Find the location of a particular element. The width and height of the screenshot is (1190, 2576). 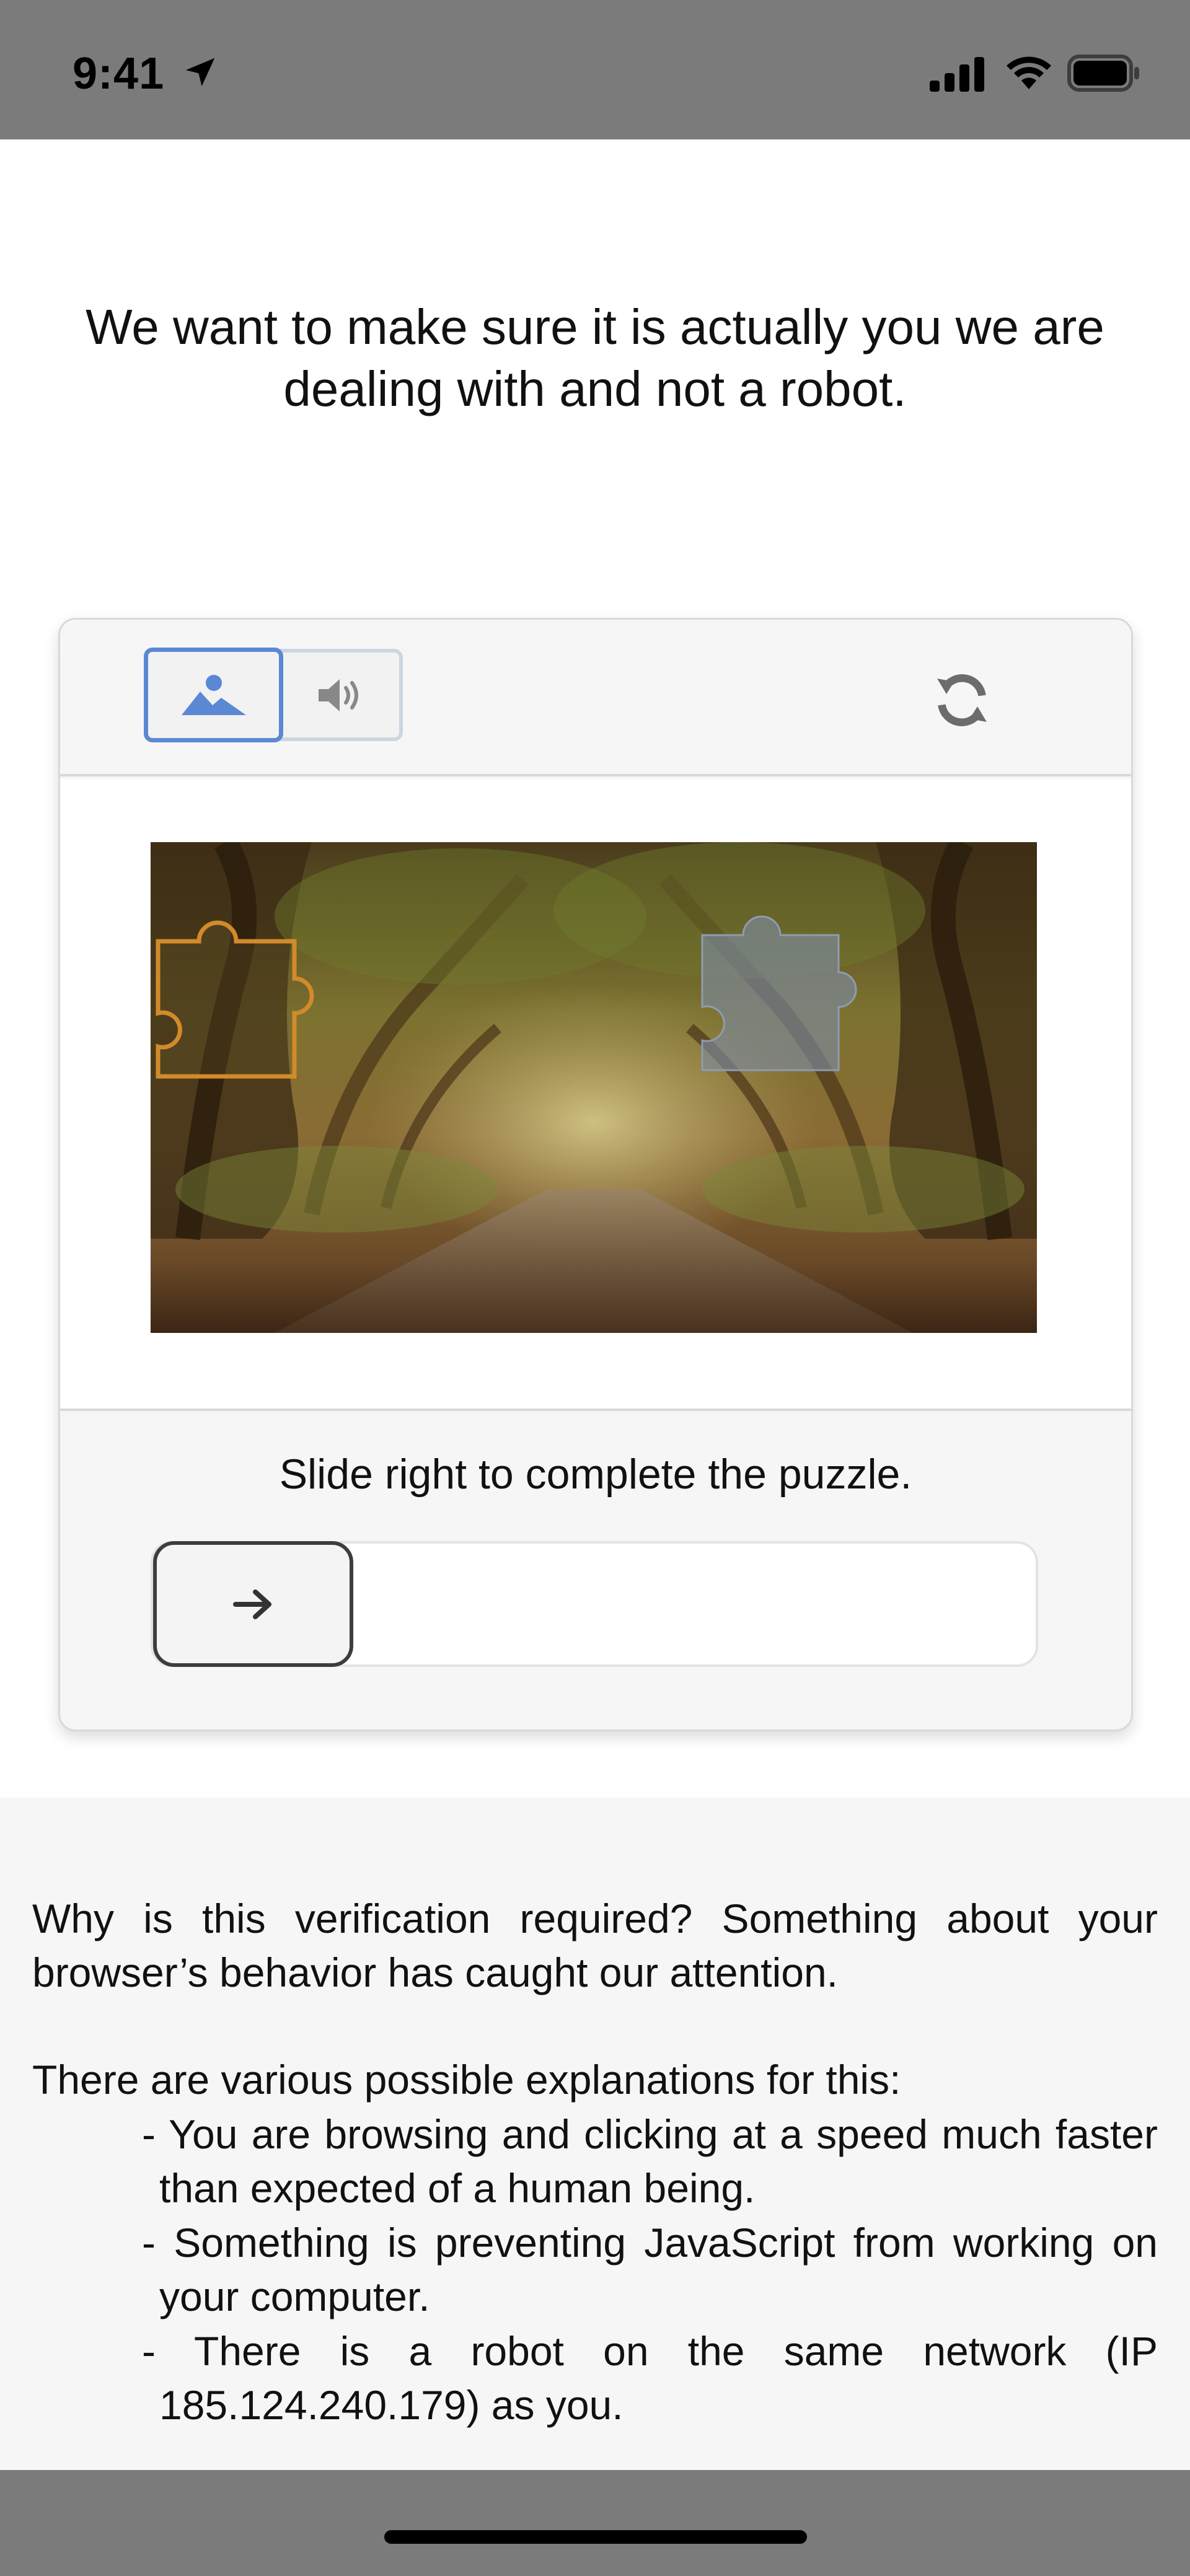

puzzle-target-slot is located at coordinates (779, 993).